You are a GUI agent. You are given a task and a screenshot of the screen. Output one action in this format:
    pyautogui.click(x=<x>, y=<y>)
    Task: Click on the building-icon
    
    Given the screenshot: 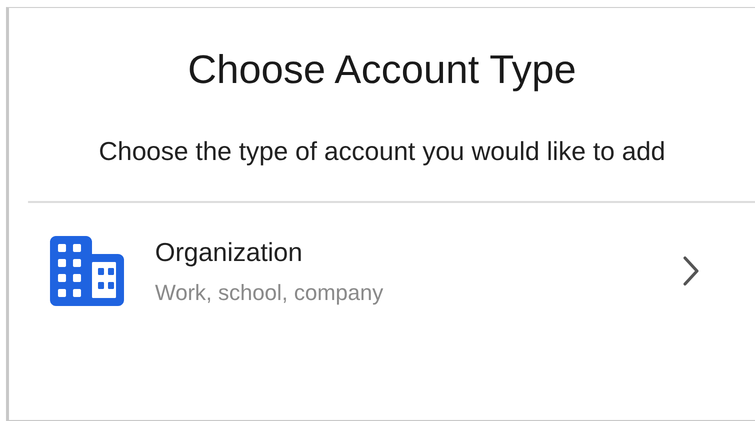 What is the action you would take?
    pyautogui.click(x=87, y=271)
    